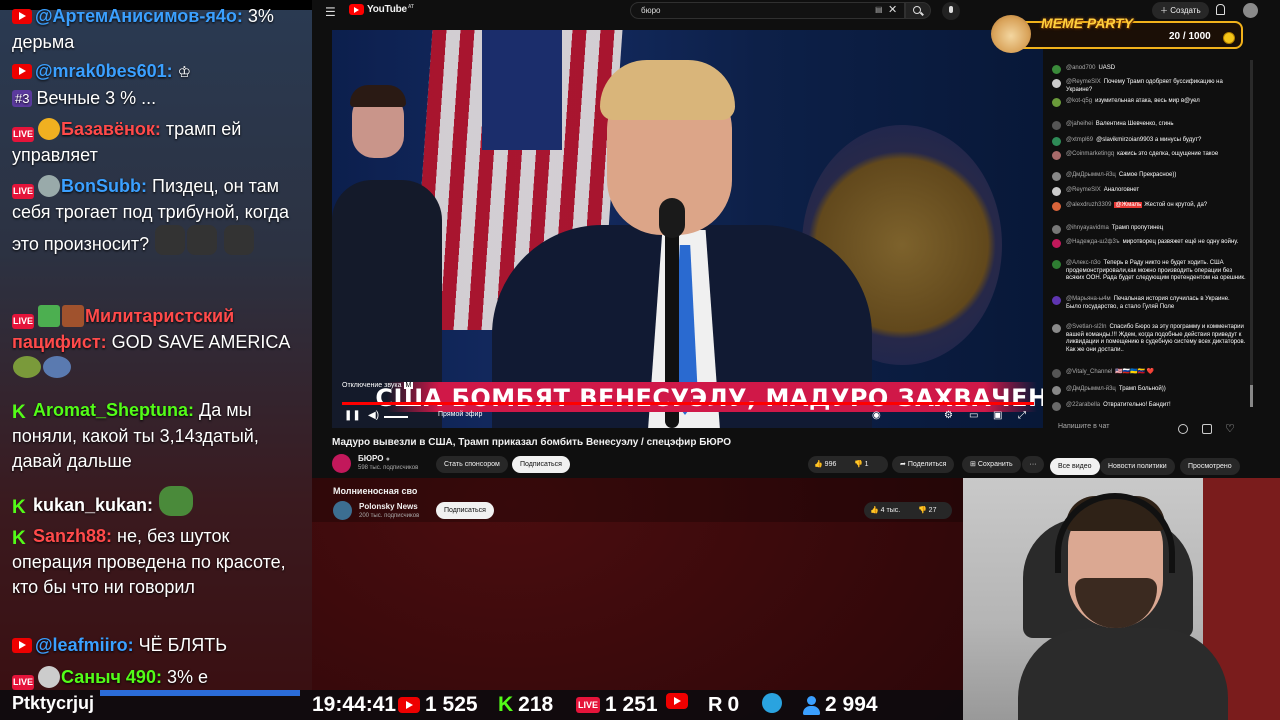 This screenshot has width=1280, height=720. I want to click on chat-author: @jaheihei, so click(1079, 124).